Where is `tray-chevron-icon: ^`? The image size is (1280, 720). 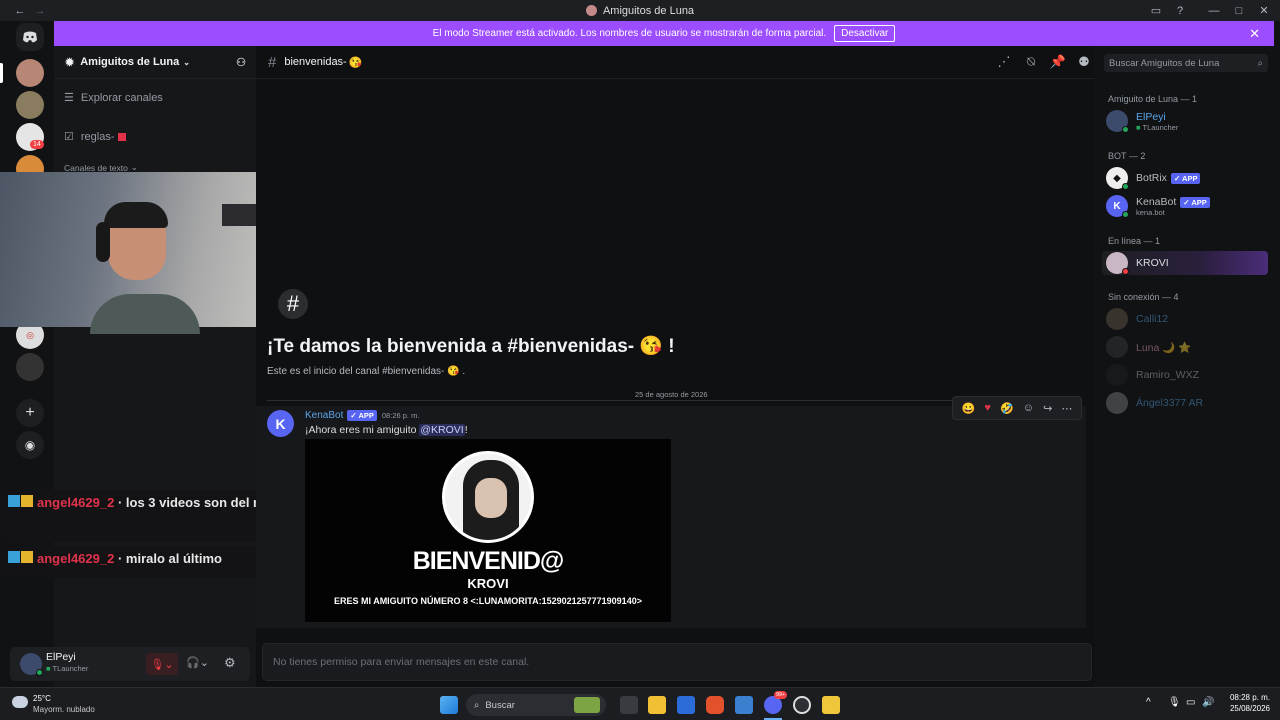 tray-chevron-icon: ^ is located at coordinates (1148, 702).